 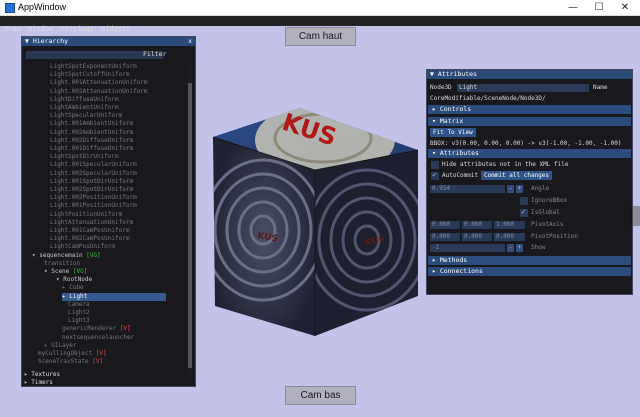 I want to click on tree-item-label: Light.002DiffuseUniform, so click(x=92, y=140).